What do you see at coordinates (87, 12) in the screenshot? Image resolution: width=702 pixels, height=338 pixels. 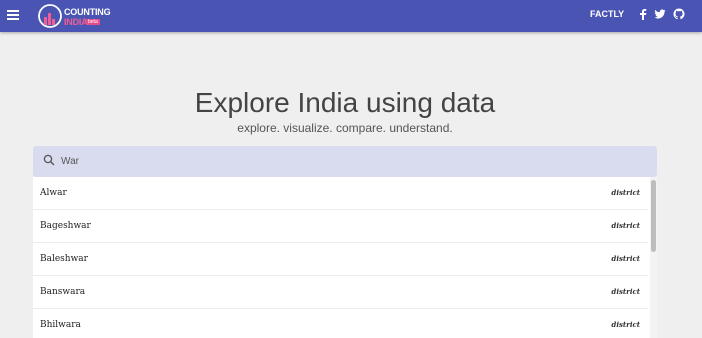 I see `logo-text-counting: COUNTING` at bounding box center [87, 12].